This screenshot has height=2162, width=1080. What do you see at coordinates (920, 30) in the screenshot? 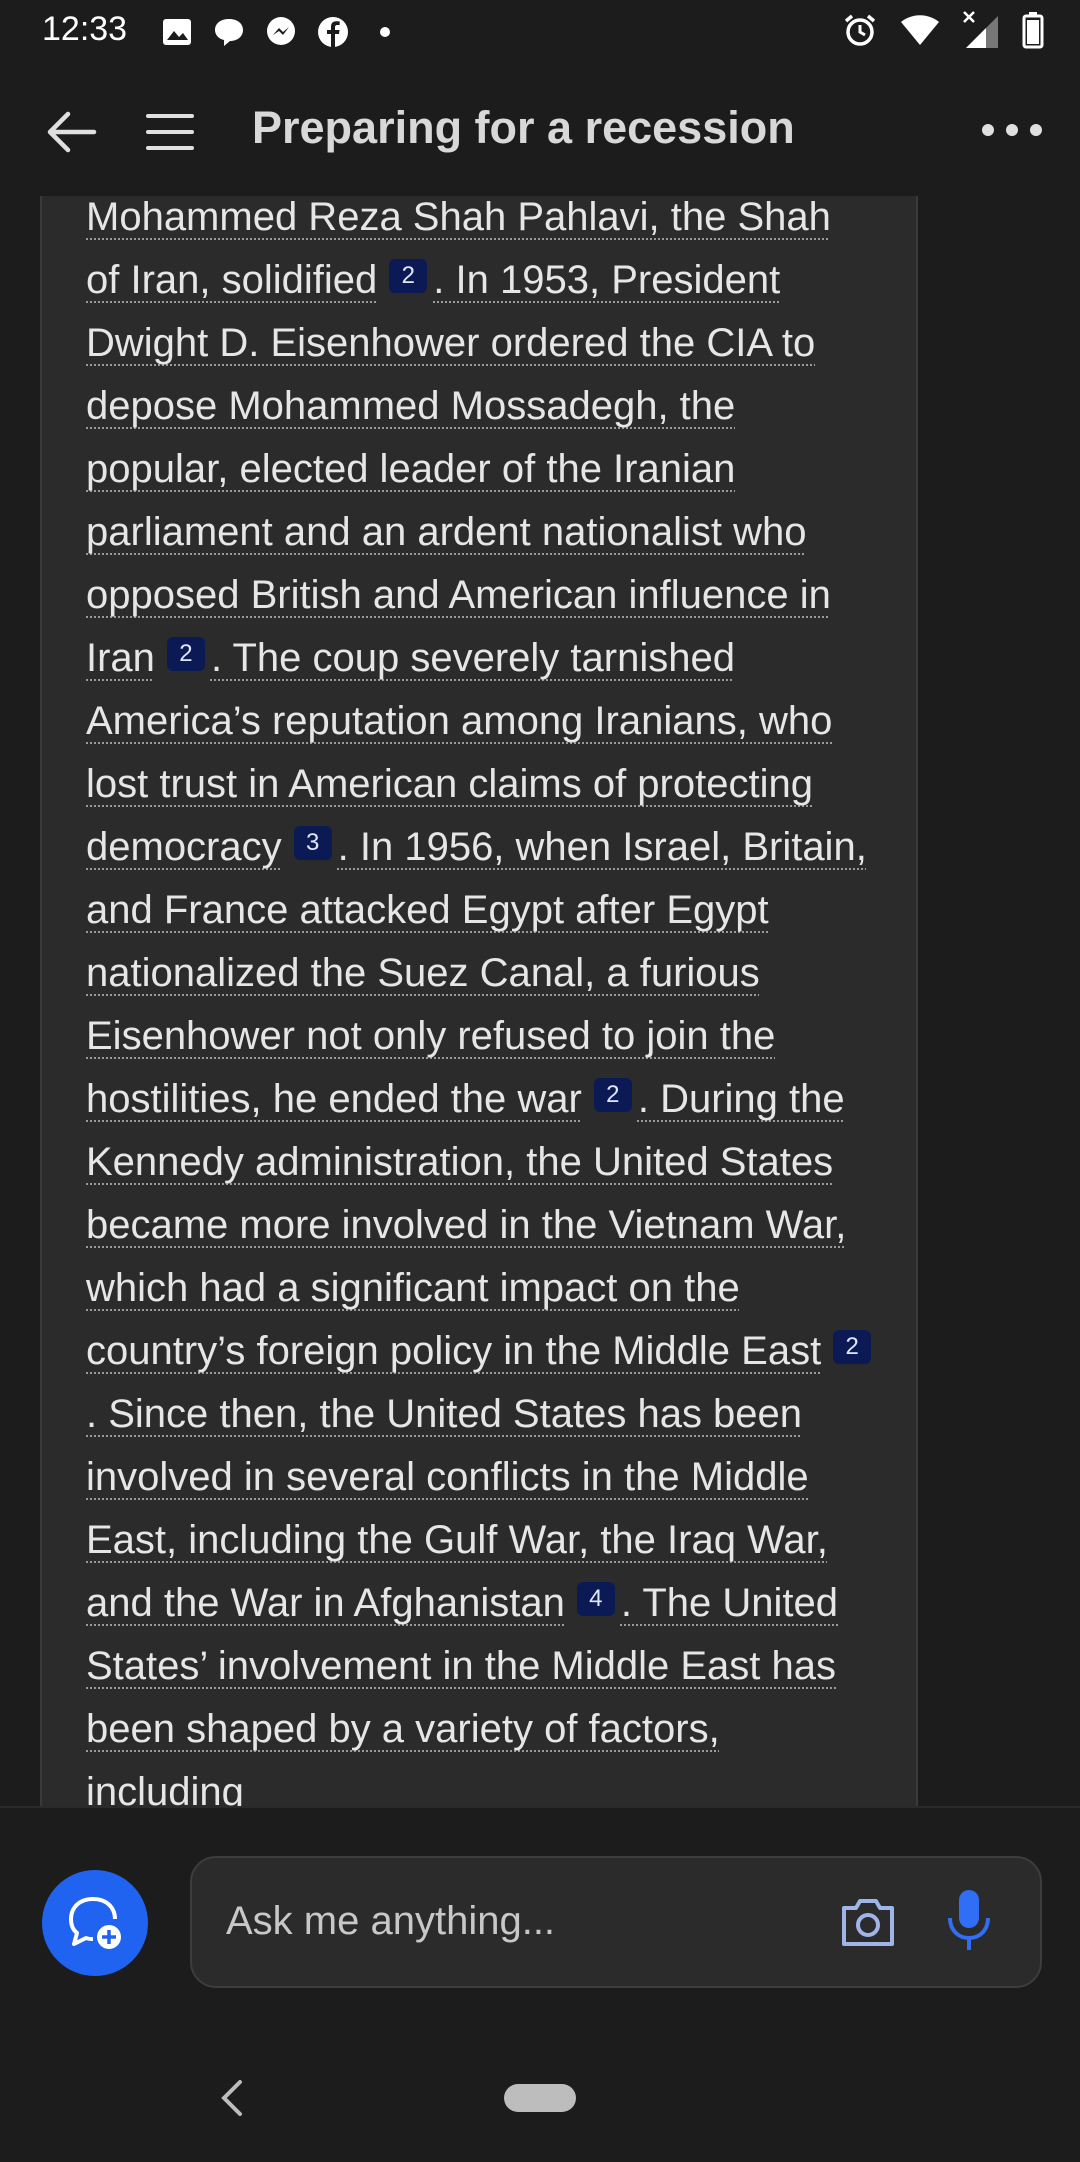
I see `wifi-icon` at bounding box center [920, 30].